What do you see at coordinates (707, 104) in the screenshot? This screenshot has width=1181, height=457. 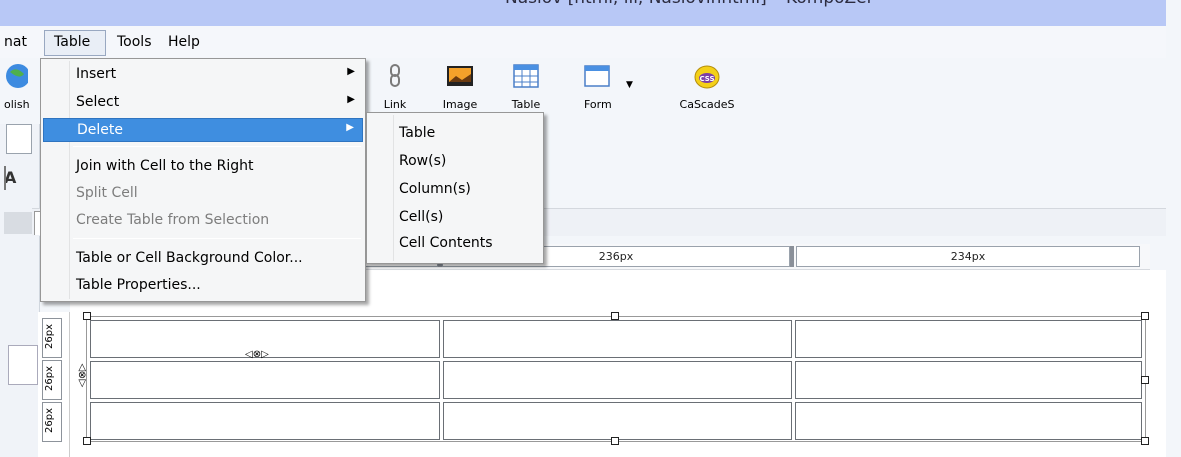 I see `cascades-label: CaScadeS` at bounding box center [707, 104].